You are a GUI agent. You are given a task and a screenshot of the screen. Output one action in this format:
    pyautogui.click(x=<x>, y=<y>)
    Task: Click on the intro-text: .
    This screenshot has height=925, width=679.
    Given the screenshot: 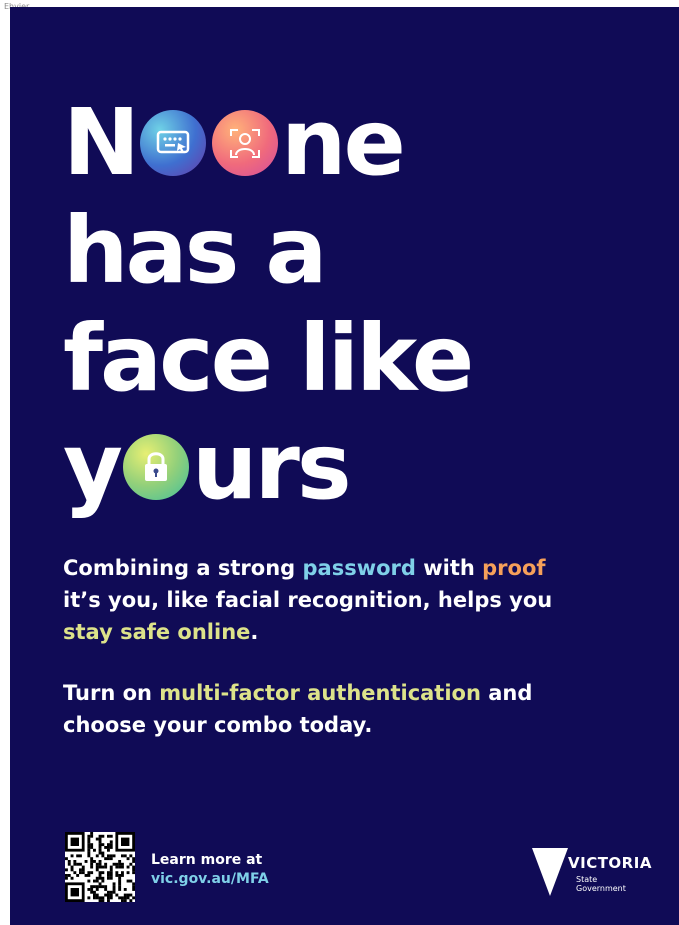 What is the action you would take?
    pyautogui.click(x=254, y=632)
    